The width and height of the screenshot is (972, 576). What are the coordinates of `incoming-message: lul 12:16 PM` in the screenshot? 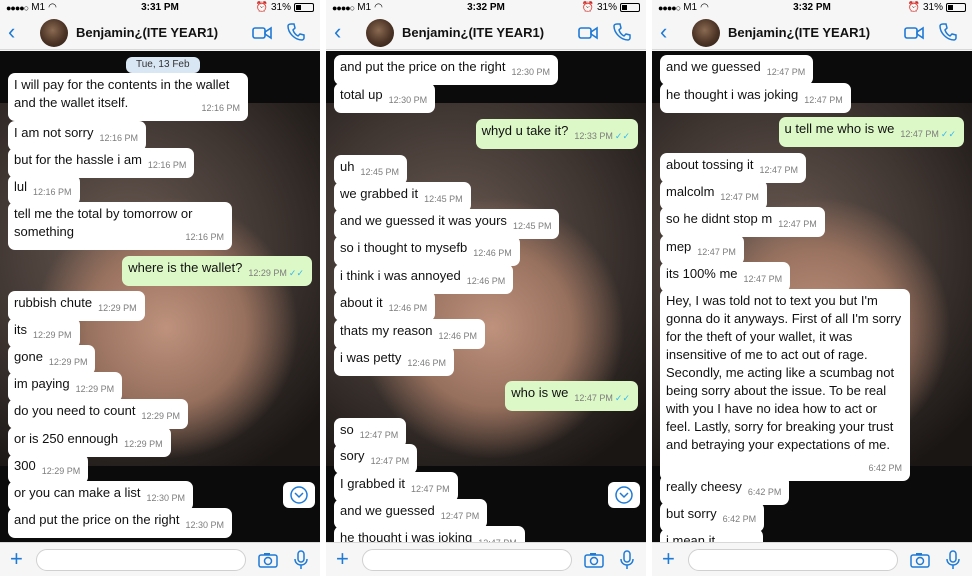 It's located at (44, 190).